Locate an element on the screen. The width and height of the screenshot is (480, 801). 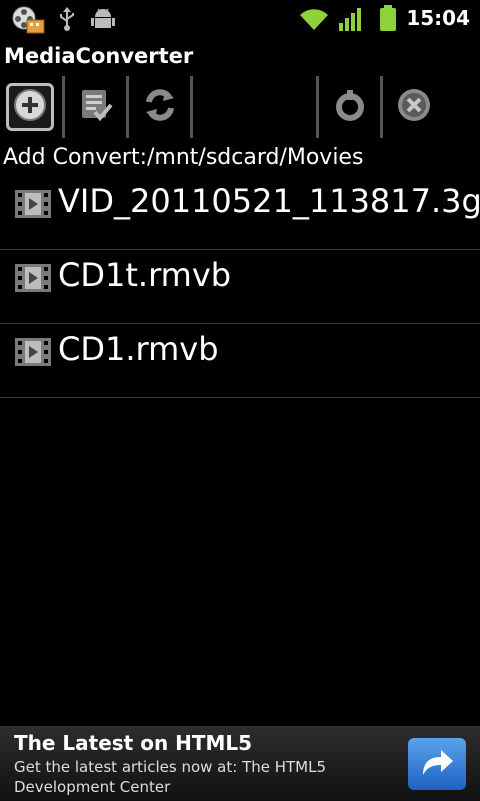
battery-icon is located at coordinates (388, 20).